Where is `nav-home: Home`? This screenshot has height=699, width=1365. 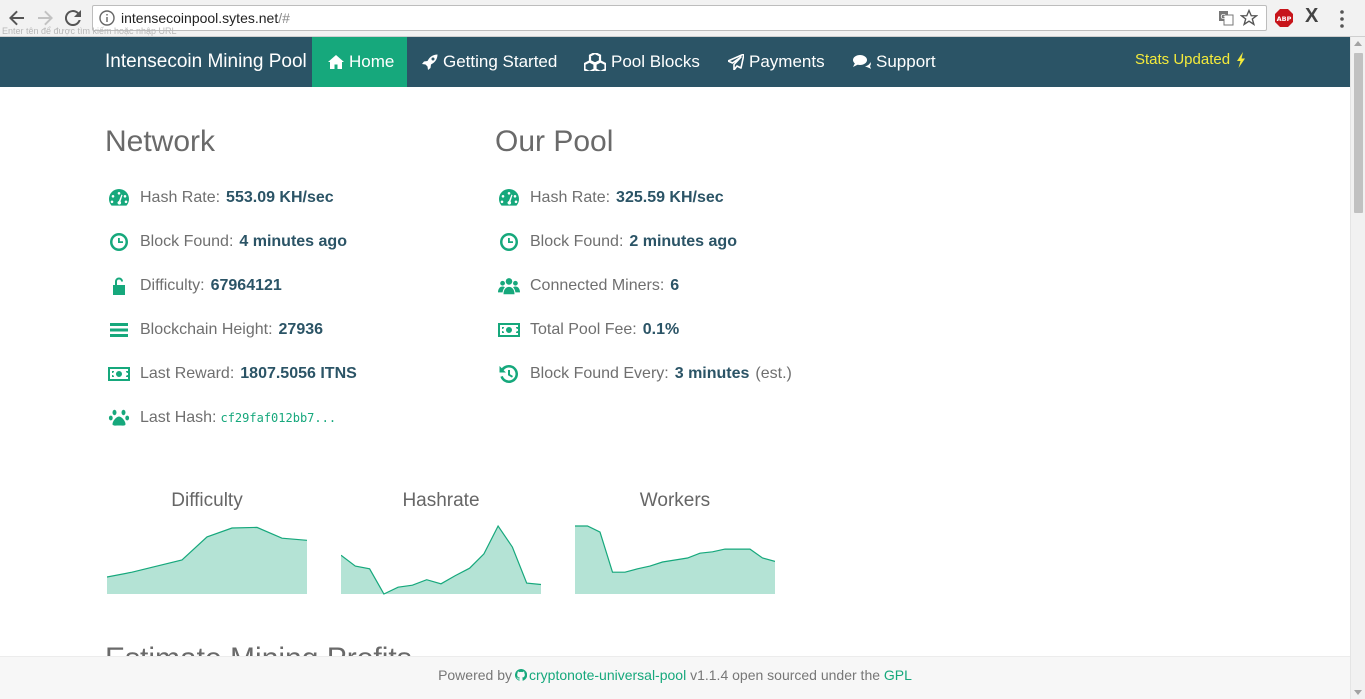 nav-home: Home is located at coordinates (359, 62).